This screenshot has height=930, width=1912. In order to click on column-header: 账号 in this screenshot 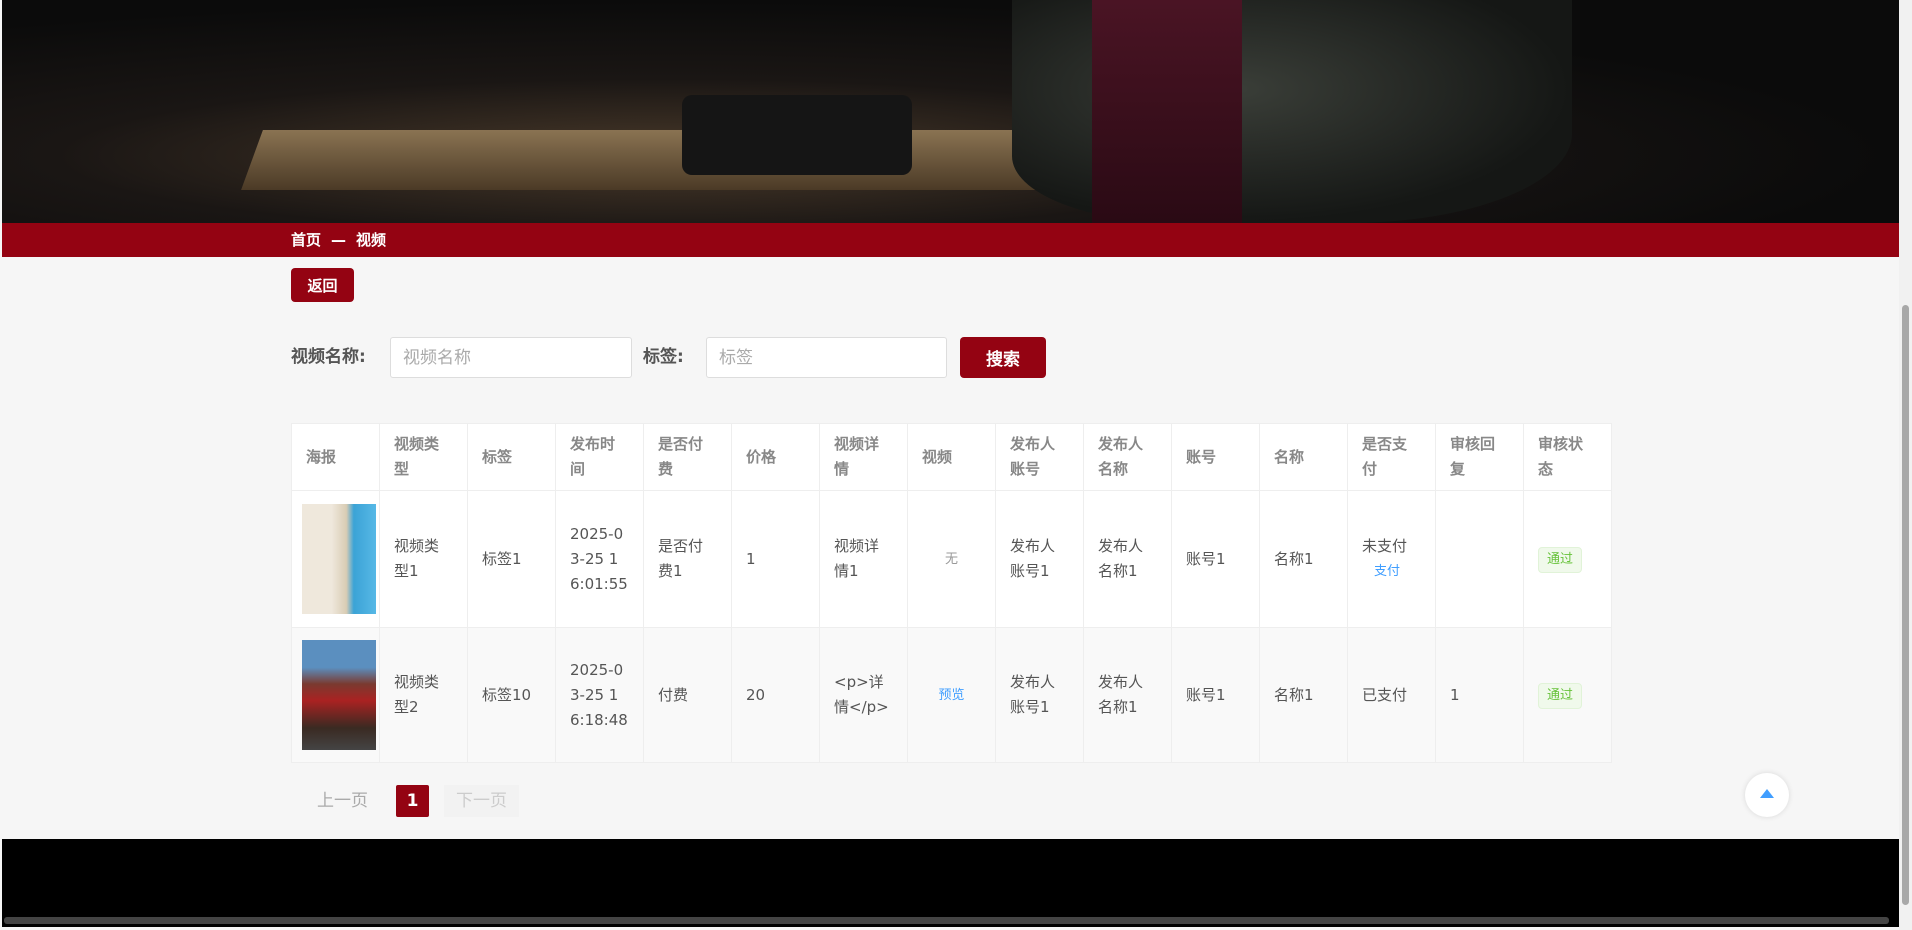, I will do `click(1215, 457)`.